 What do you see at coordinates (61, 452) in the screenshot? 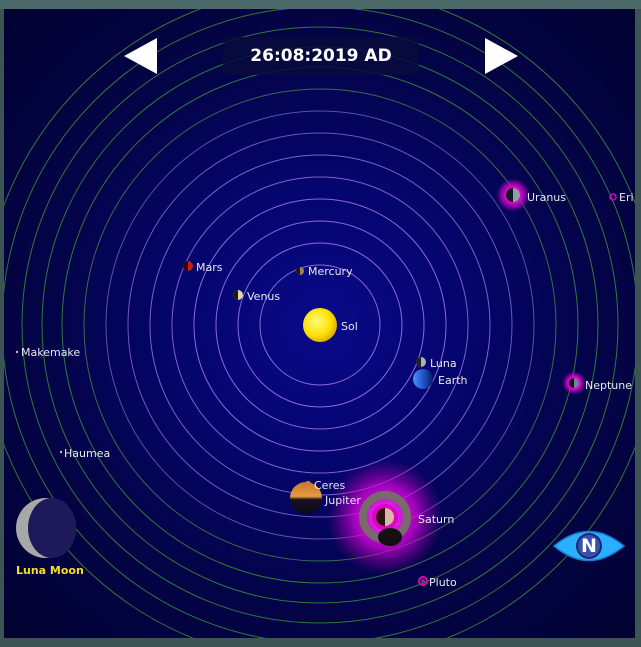
I see `haumea-icon` at bounding box center [61, 452].